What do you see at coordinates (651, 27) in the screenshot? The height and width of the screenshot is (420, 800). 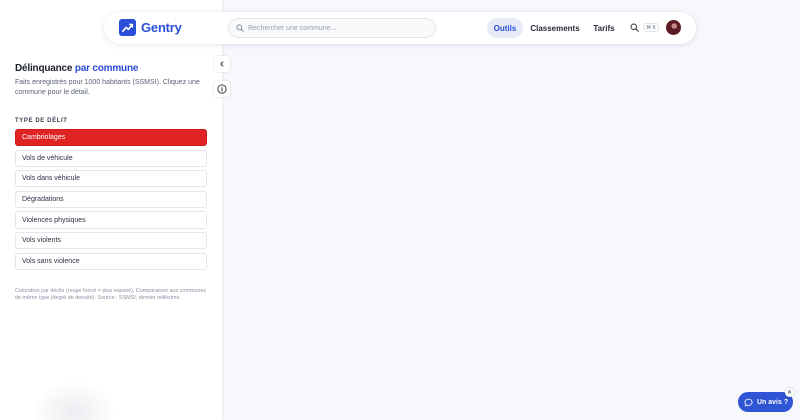 I see `keyboard-shortcut: ⌘ K` at bounding box center [651, 27].